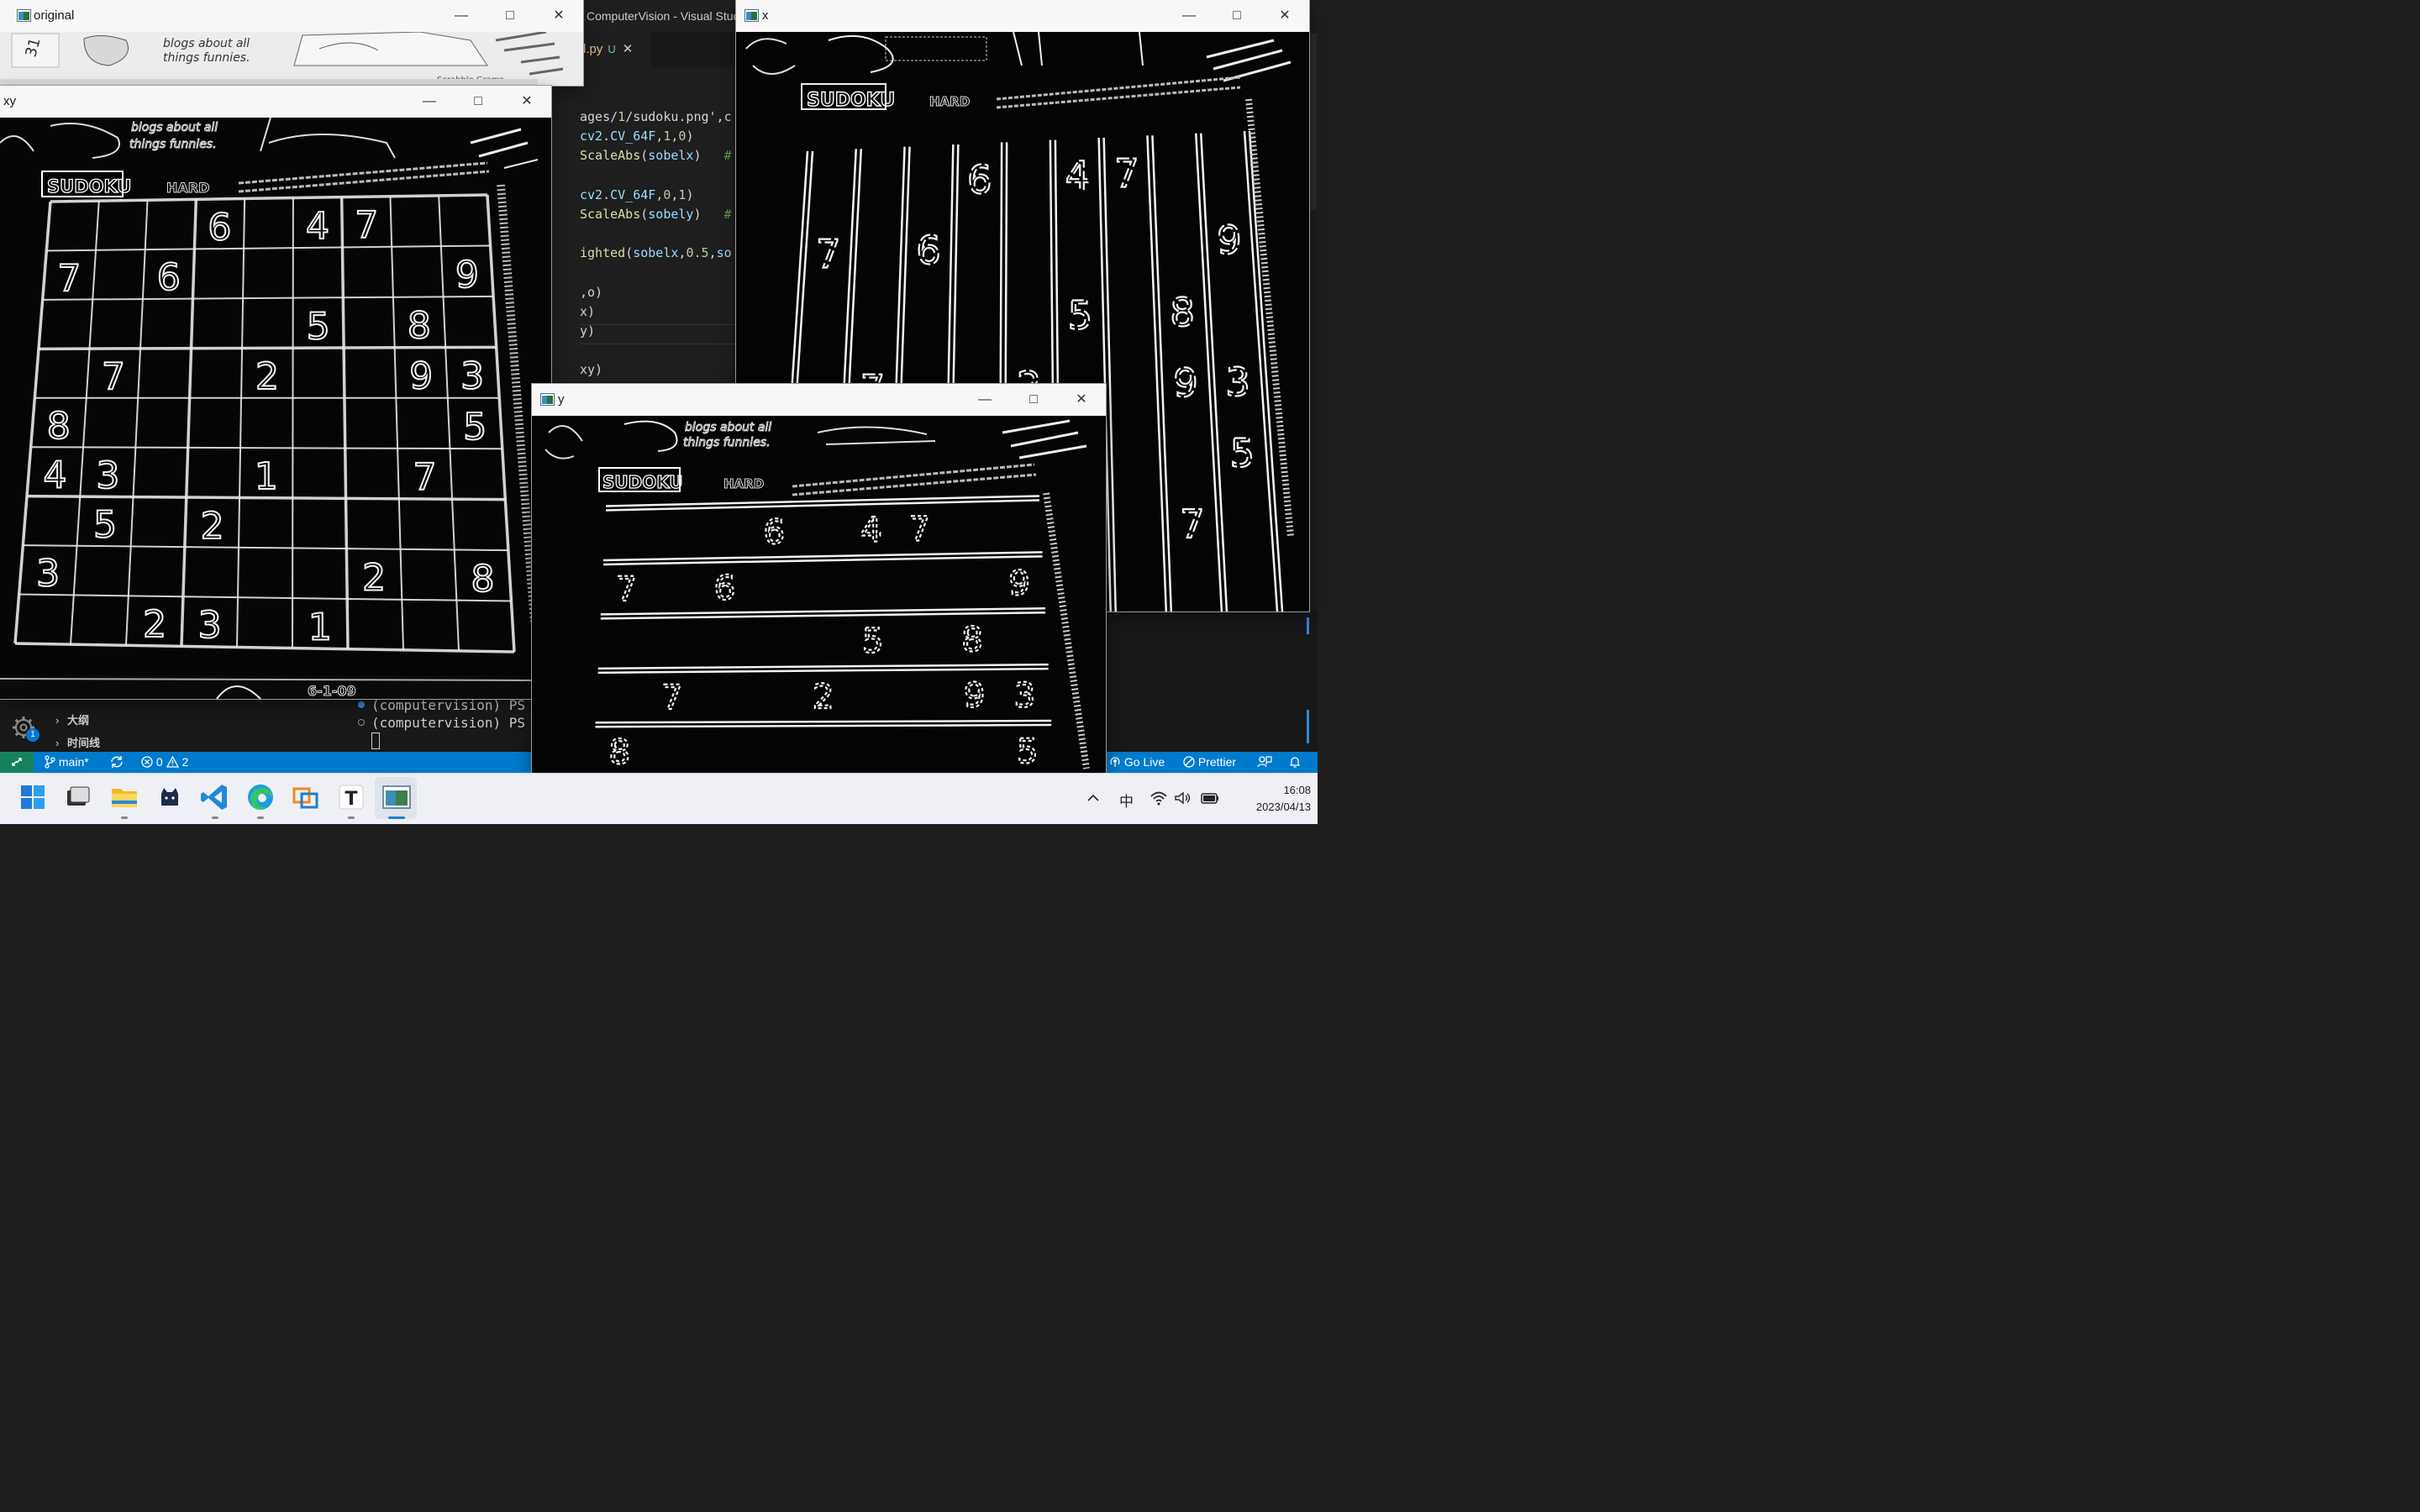 The width and height of the screenshot is (2420, 1512). Describe the element at coordinates (77, 797) in the screenshot. I see `task-view-icon` at that location.